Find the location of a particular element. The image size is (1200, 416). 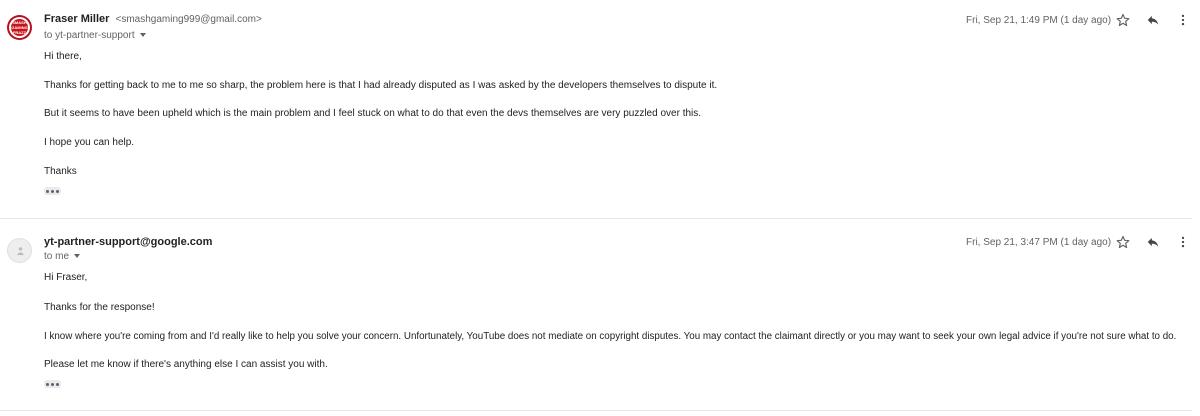

sender-header: yt-partner-support@google.com is located at coordinates (128, 242).